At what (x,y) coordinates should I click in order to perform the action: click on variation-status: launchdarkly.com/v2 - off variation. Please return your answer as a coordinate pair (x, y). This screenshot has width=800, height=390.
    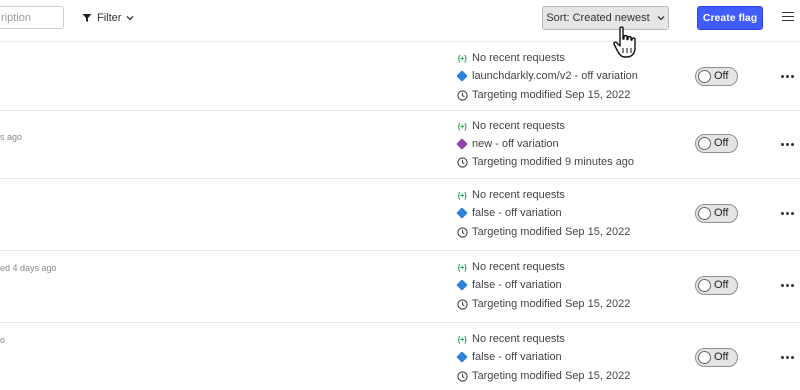
    Looking at the image, I should click on (547, 76).